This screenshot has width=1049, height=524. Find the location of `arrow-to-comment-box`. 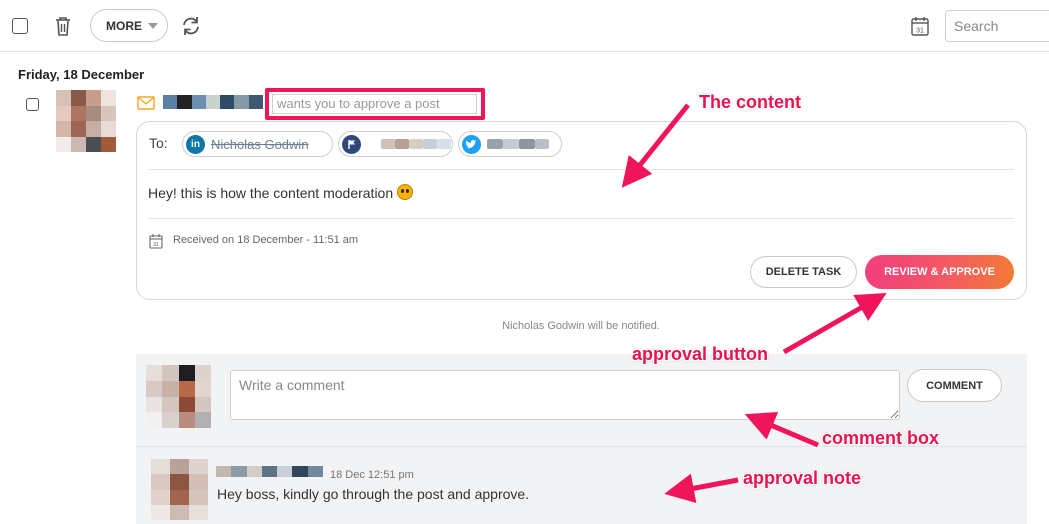

arrow-to-comment-box is located at coordinates (781, 429).